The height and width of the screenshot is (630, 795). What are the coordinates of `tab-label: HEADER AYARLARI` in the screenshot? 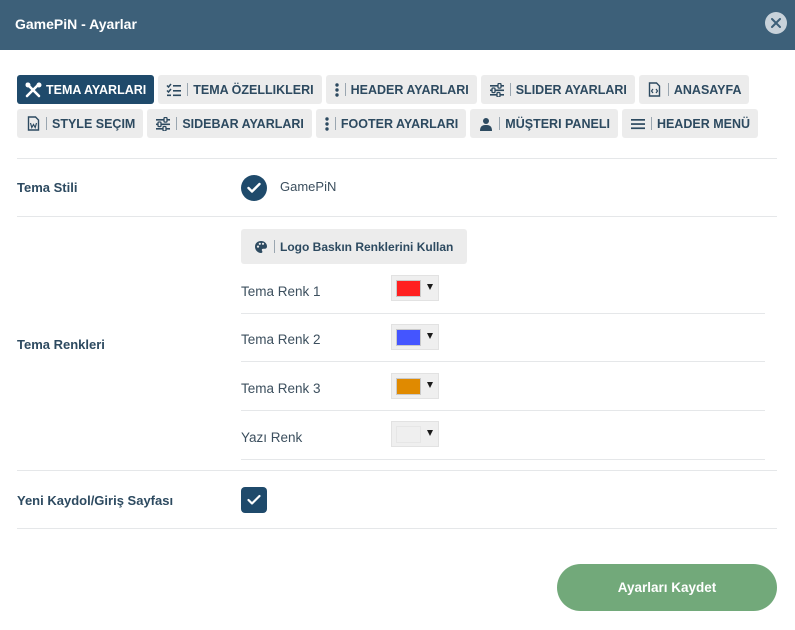 It's located at (409, 89).